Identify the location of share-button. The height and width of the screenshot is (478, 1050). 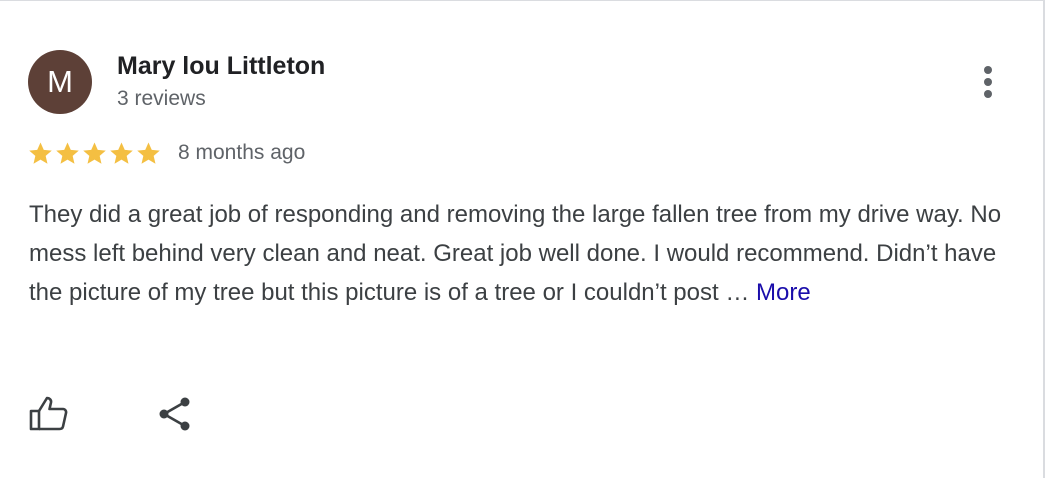
(176, 414).